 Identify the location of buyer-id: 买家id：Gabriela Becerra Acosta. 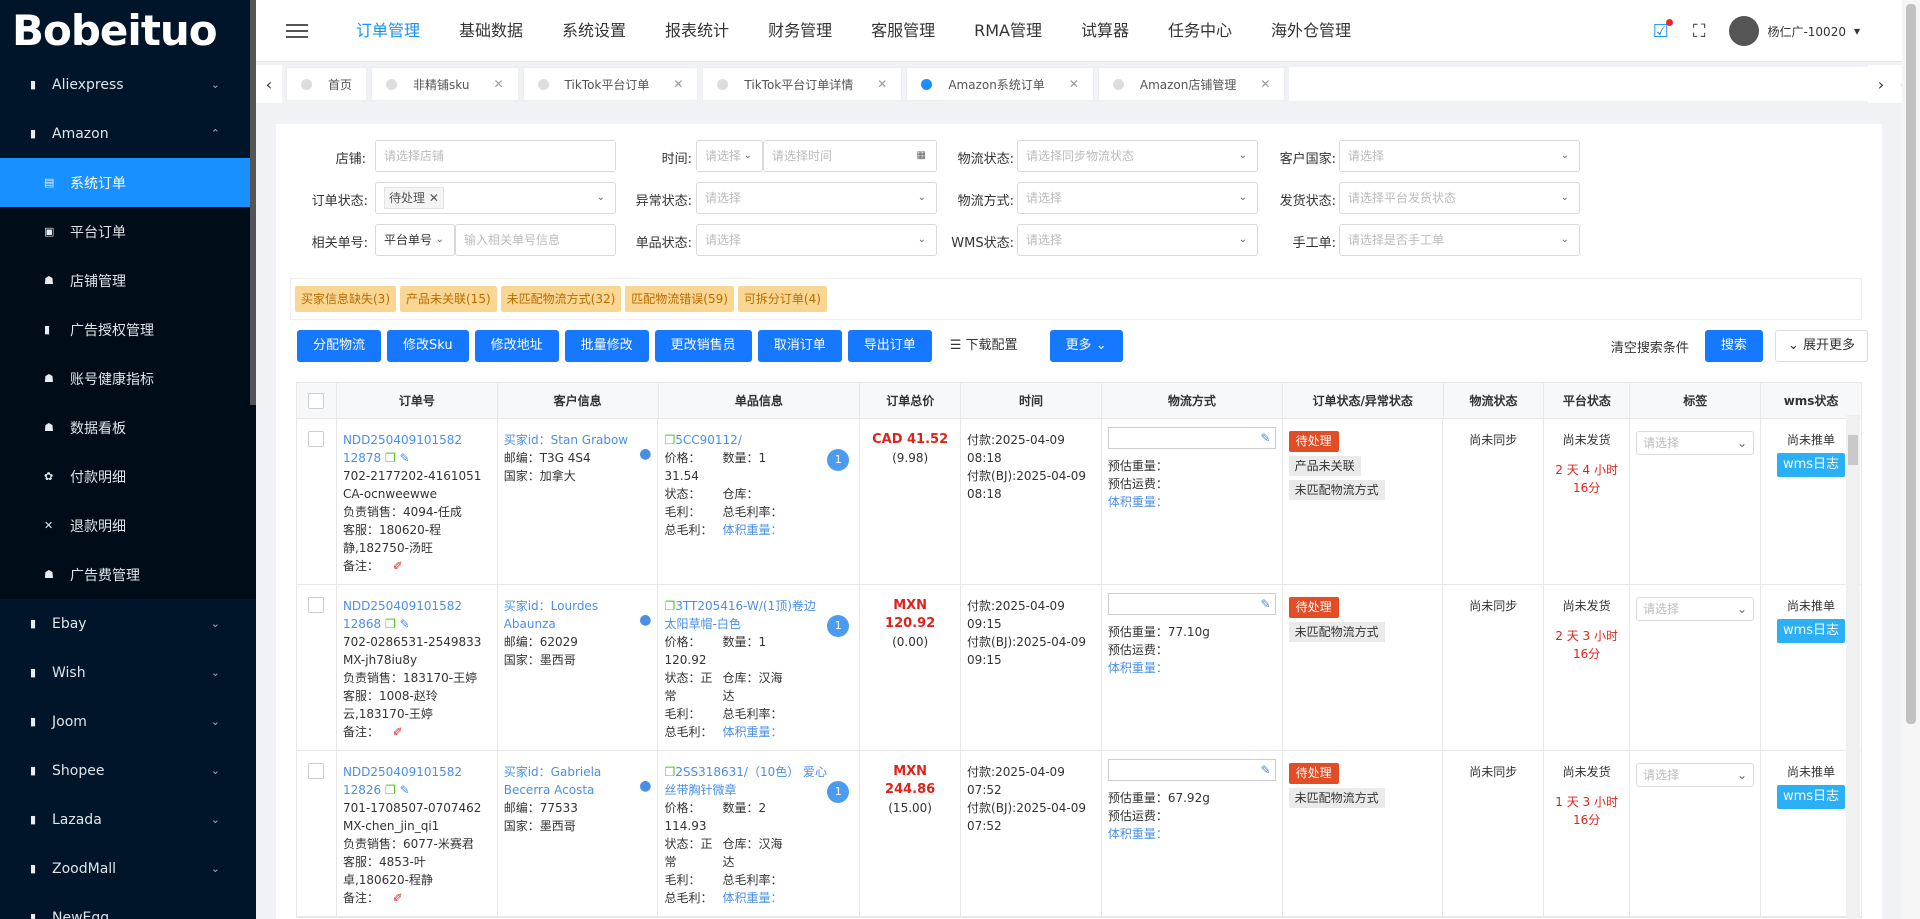
(578, 781).